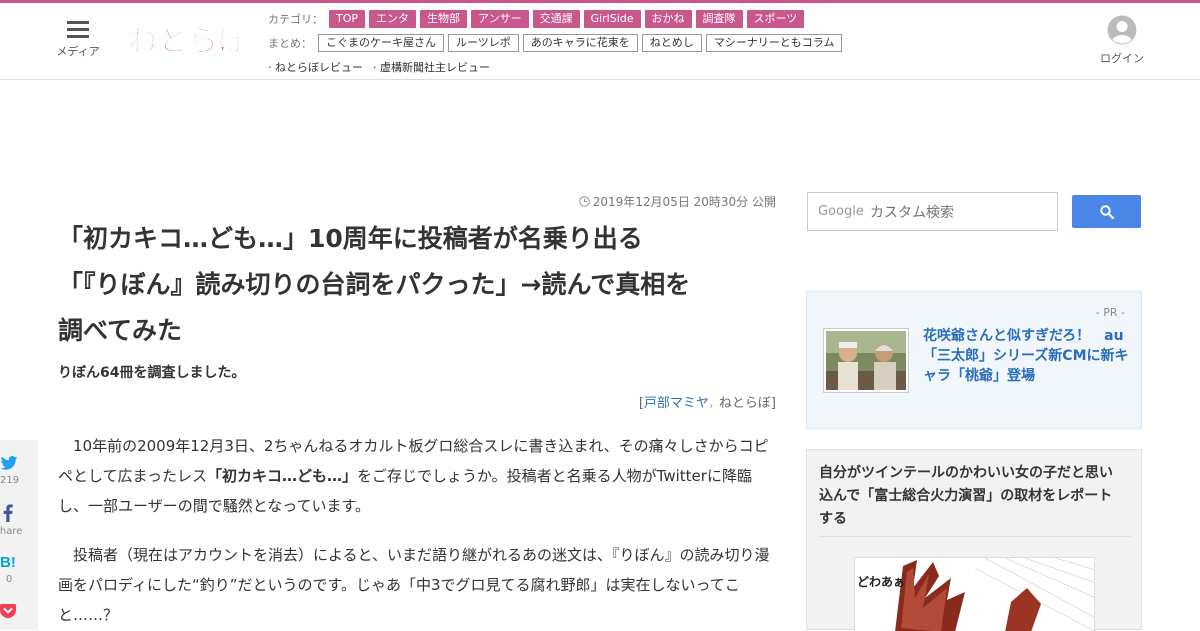 This screenshot has height=631, width=1200. What do you see at coordinates (431, 67) in the screenshot?
I see `kyoko-review-link: · 虚構新聞社主レビュー` at bounding box center [431, 67].